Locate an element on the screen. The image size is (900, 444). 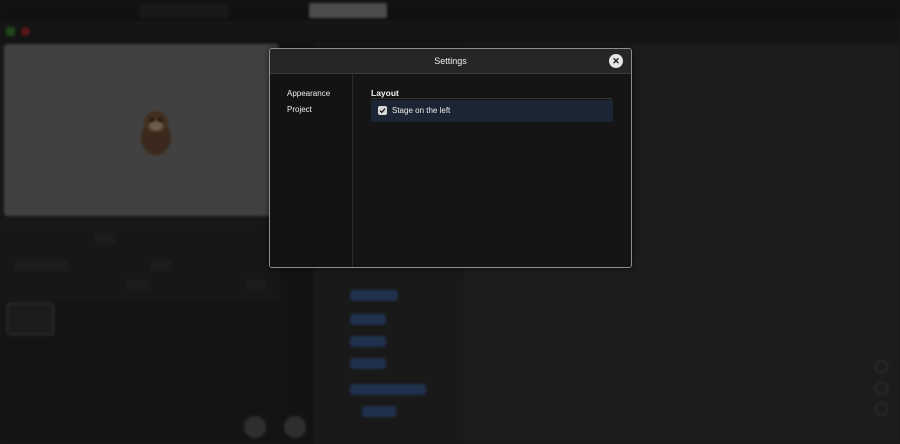
close-icon: ✕ is located at coordinates (616, 61).